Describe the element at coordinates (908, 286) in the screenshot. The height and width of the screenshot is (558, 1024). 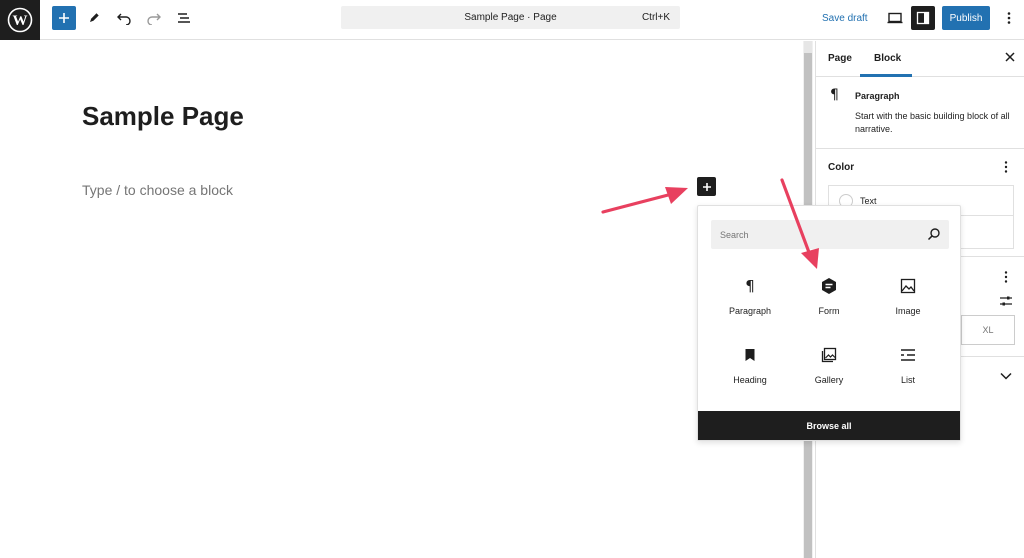
I see `image-icon` at that location.